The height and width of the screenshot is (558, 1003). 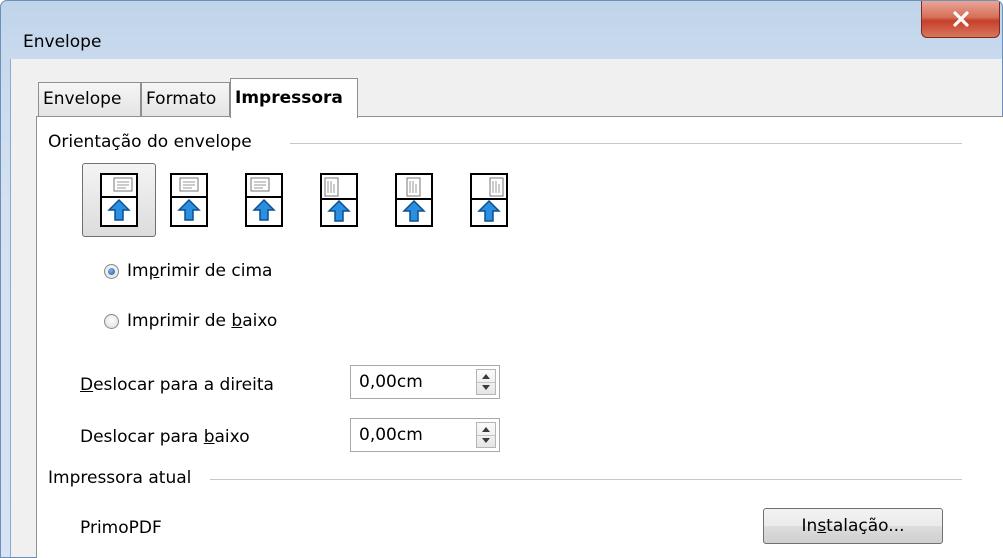 What do you see at coordinates (425, 435) in the screenshot?
I see `shift-down-spinbox: 0,00cm` at bounding box center [425, 435].